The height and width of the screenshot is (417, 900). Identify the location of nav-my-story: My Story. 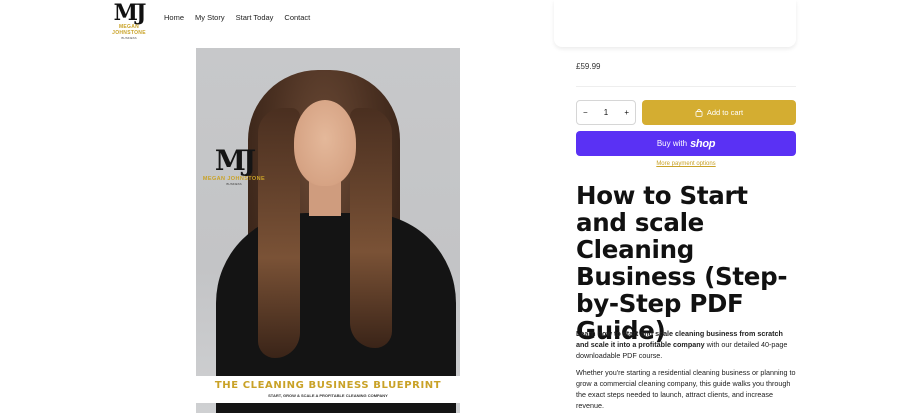
(210, 17).